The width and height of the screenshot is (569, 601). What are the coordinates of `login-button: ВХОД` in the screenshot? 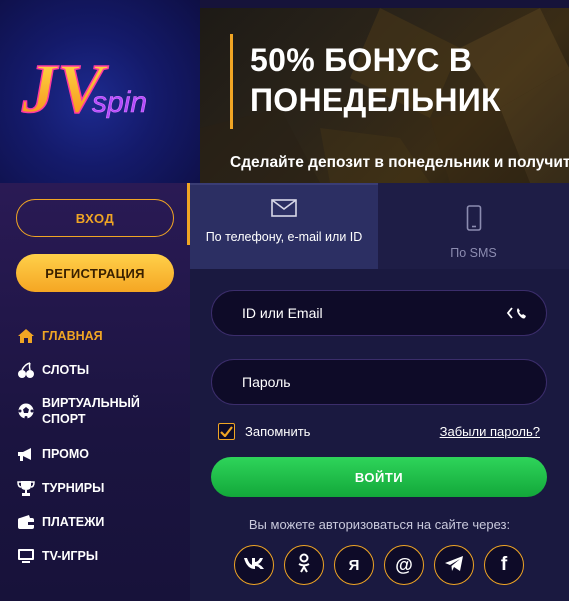 It's located at (95, 218).